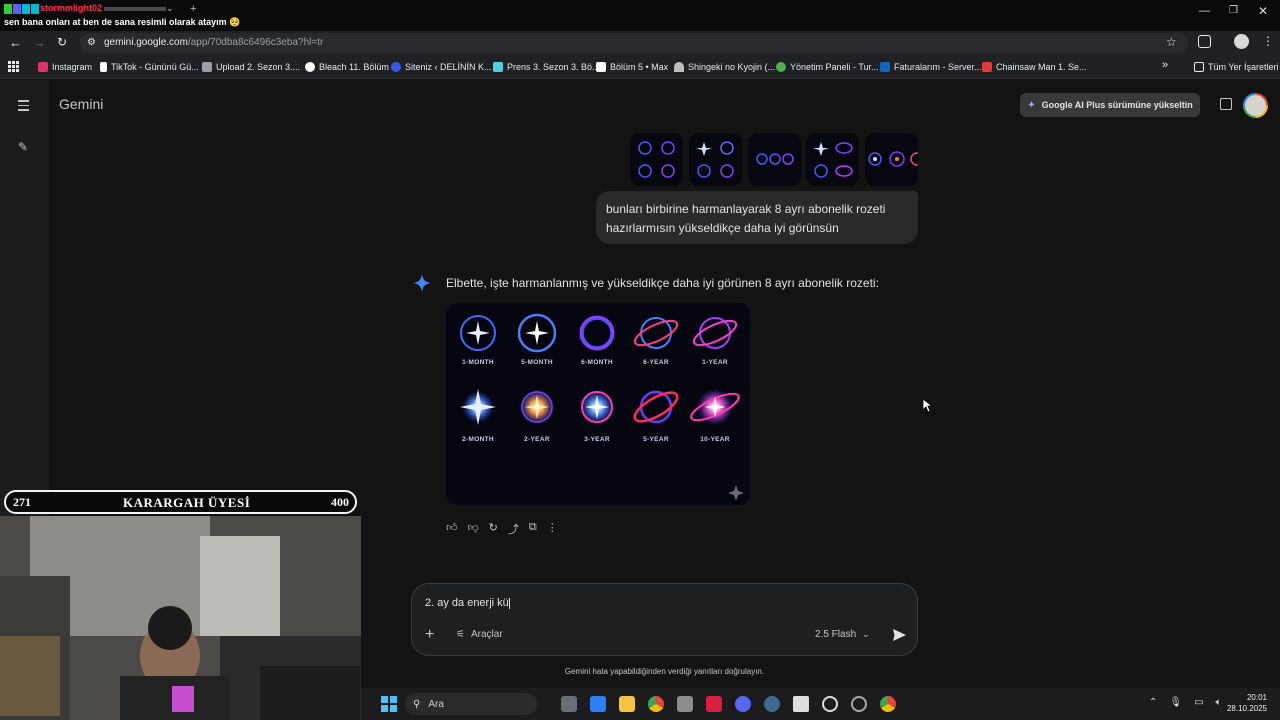 The width and height of the screenshot is (1280, 720). Describe the element at coordinates (1204, 11) in the screenshot. I see `minimize-button: —` at that location.